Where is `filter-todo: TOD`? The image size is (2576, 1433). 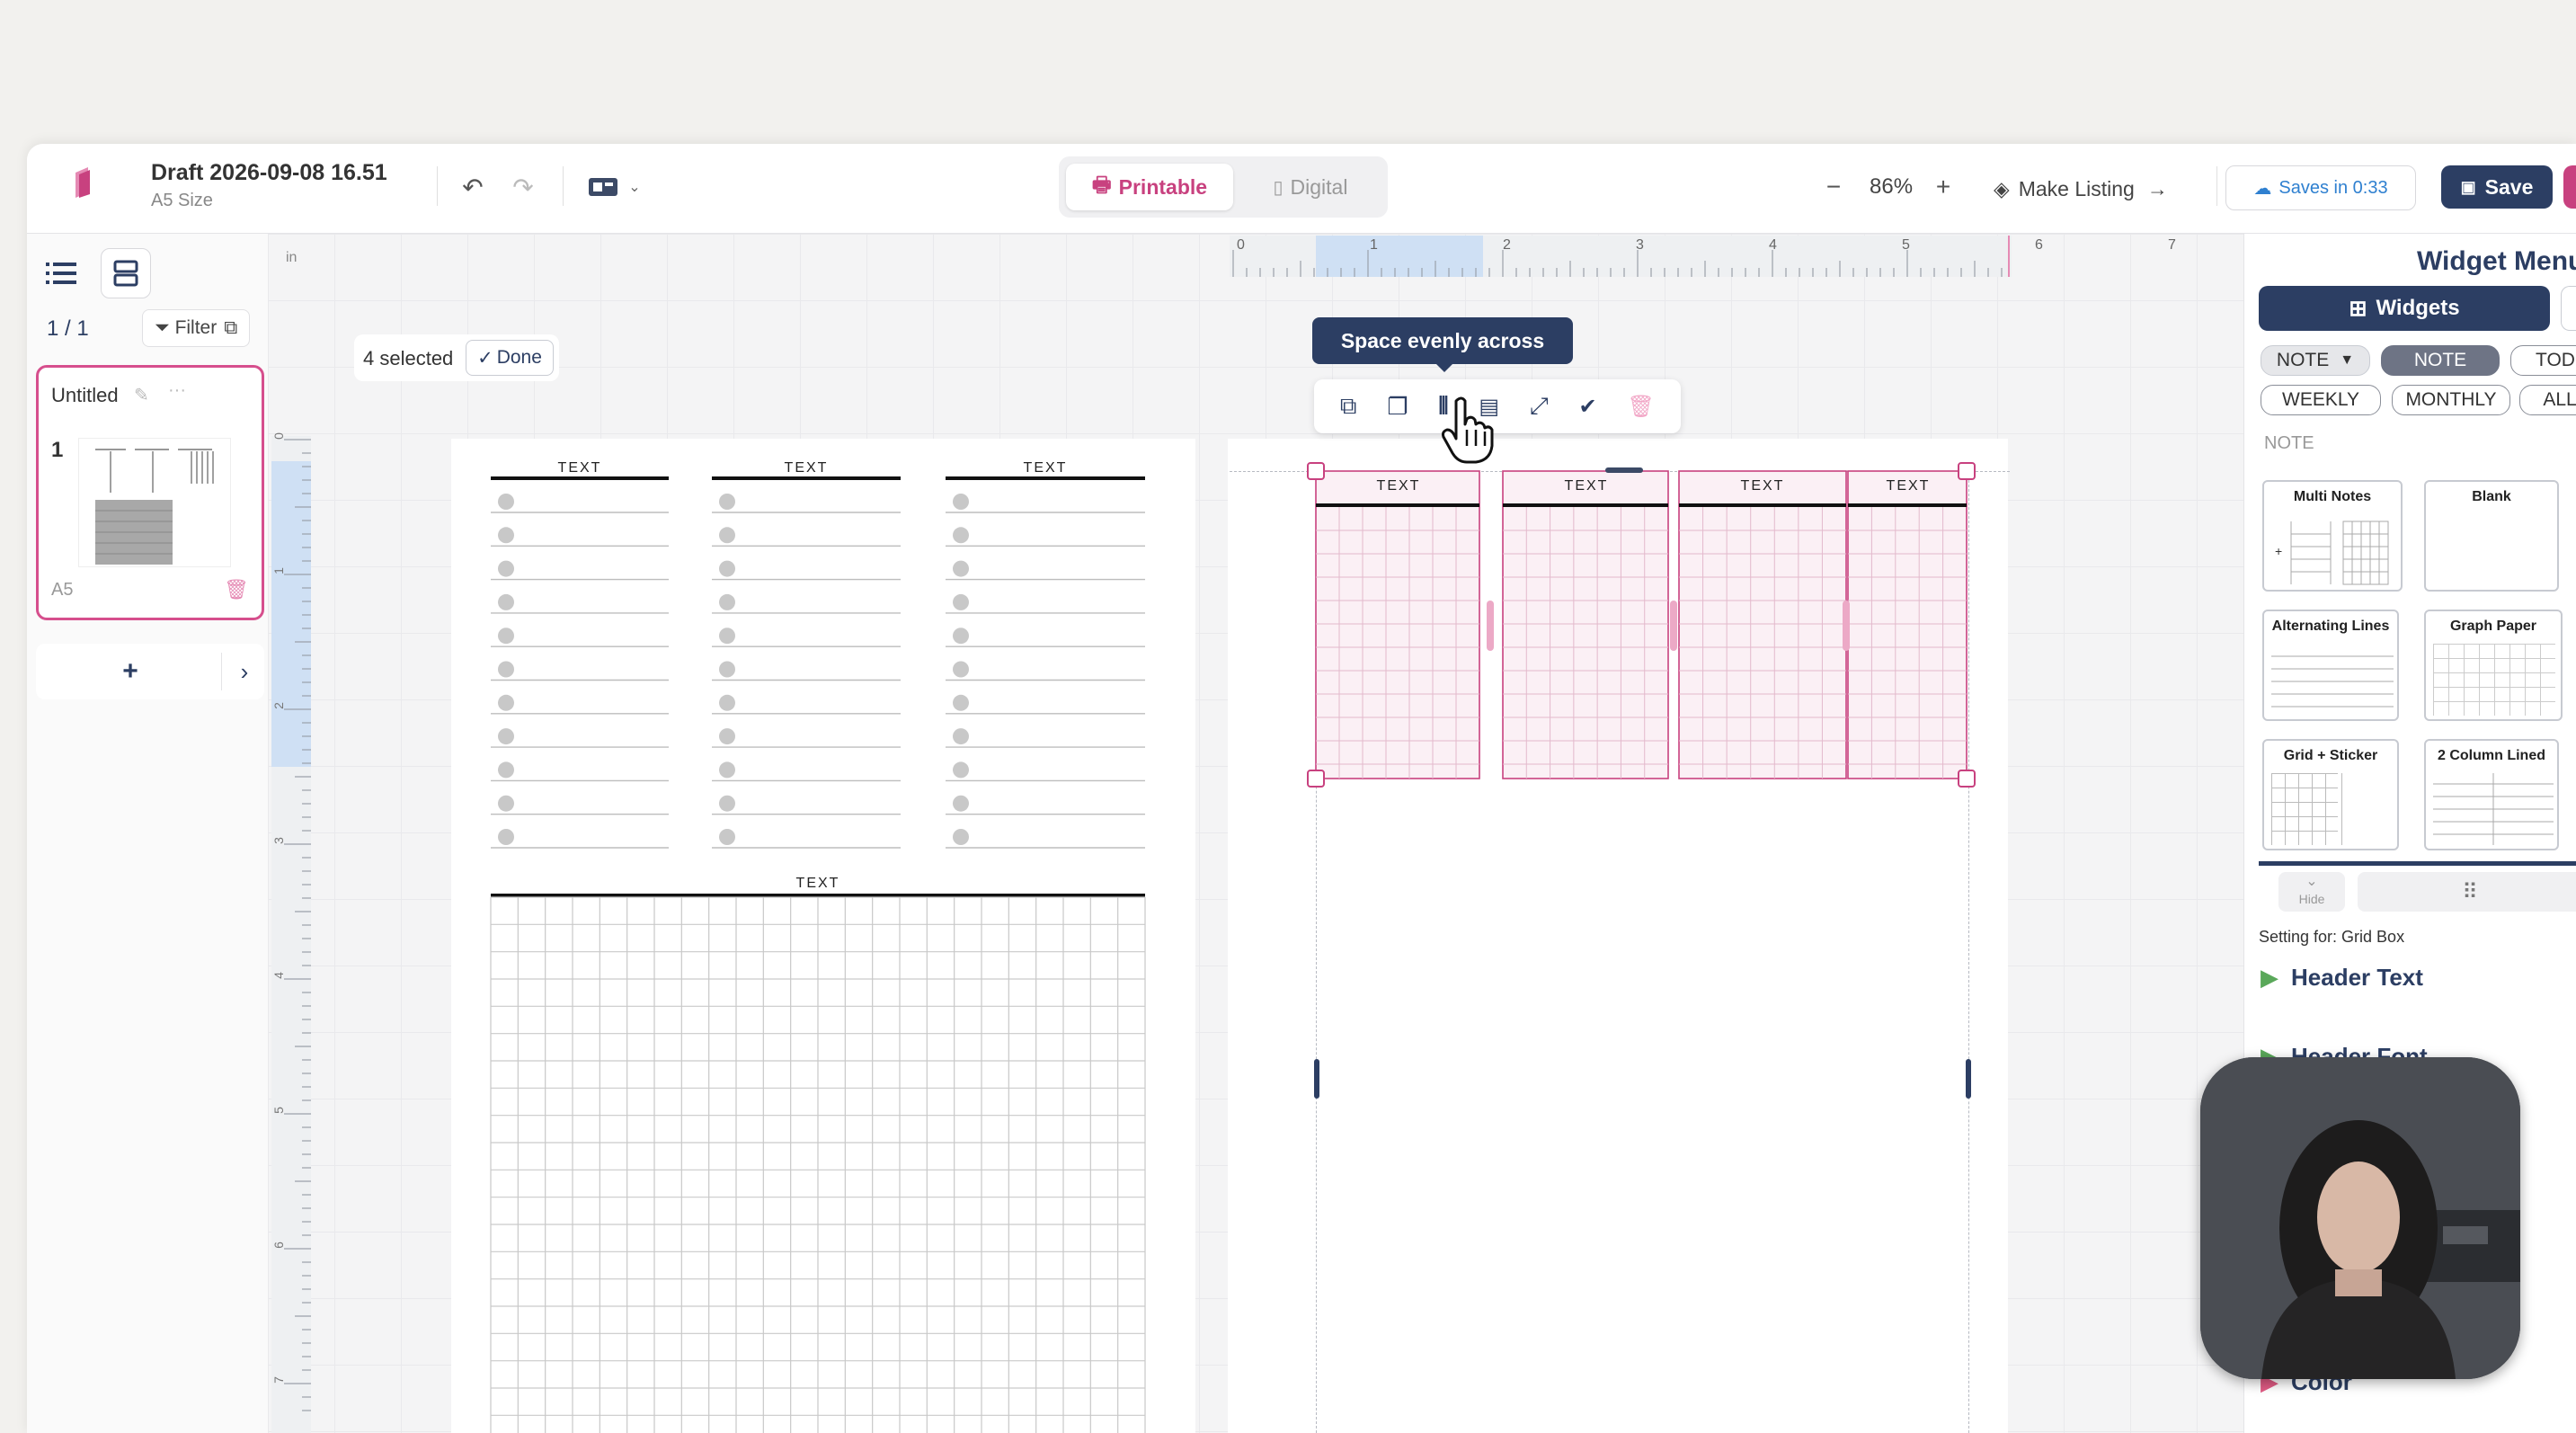
filter-todo: TOD is located at coordinates (2543, 360).